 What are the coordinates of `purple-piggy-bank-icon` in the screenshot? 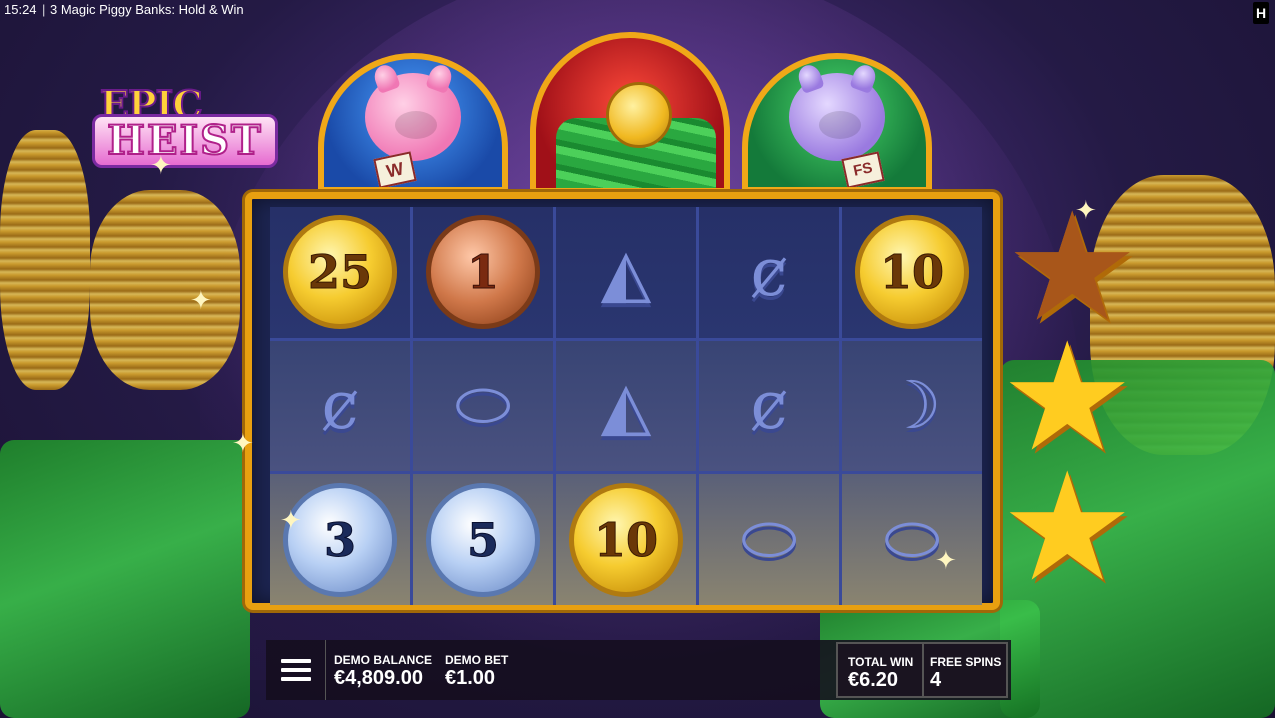 It's located at (837, 111).